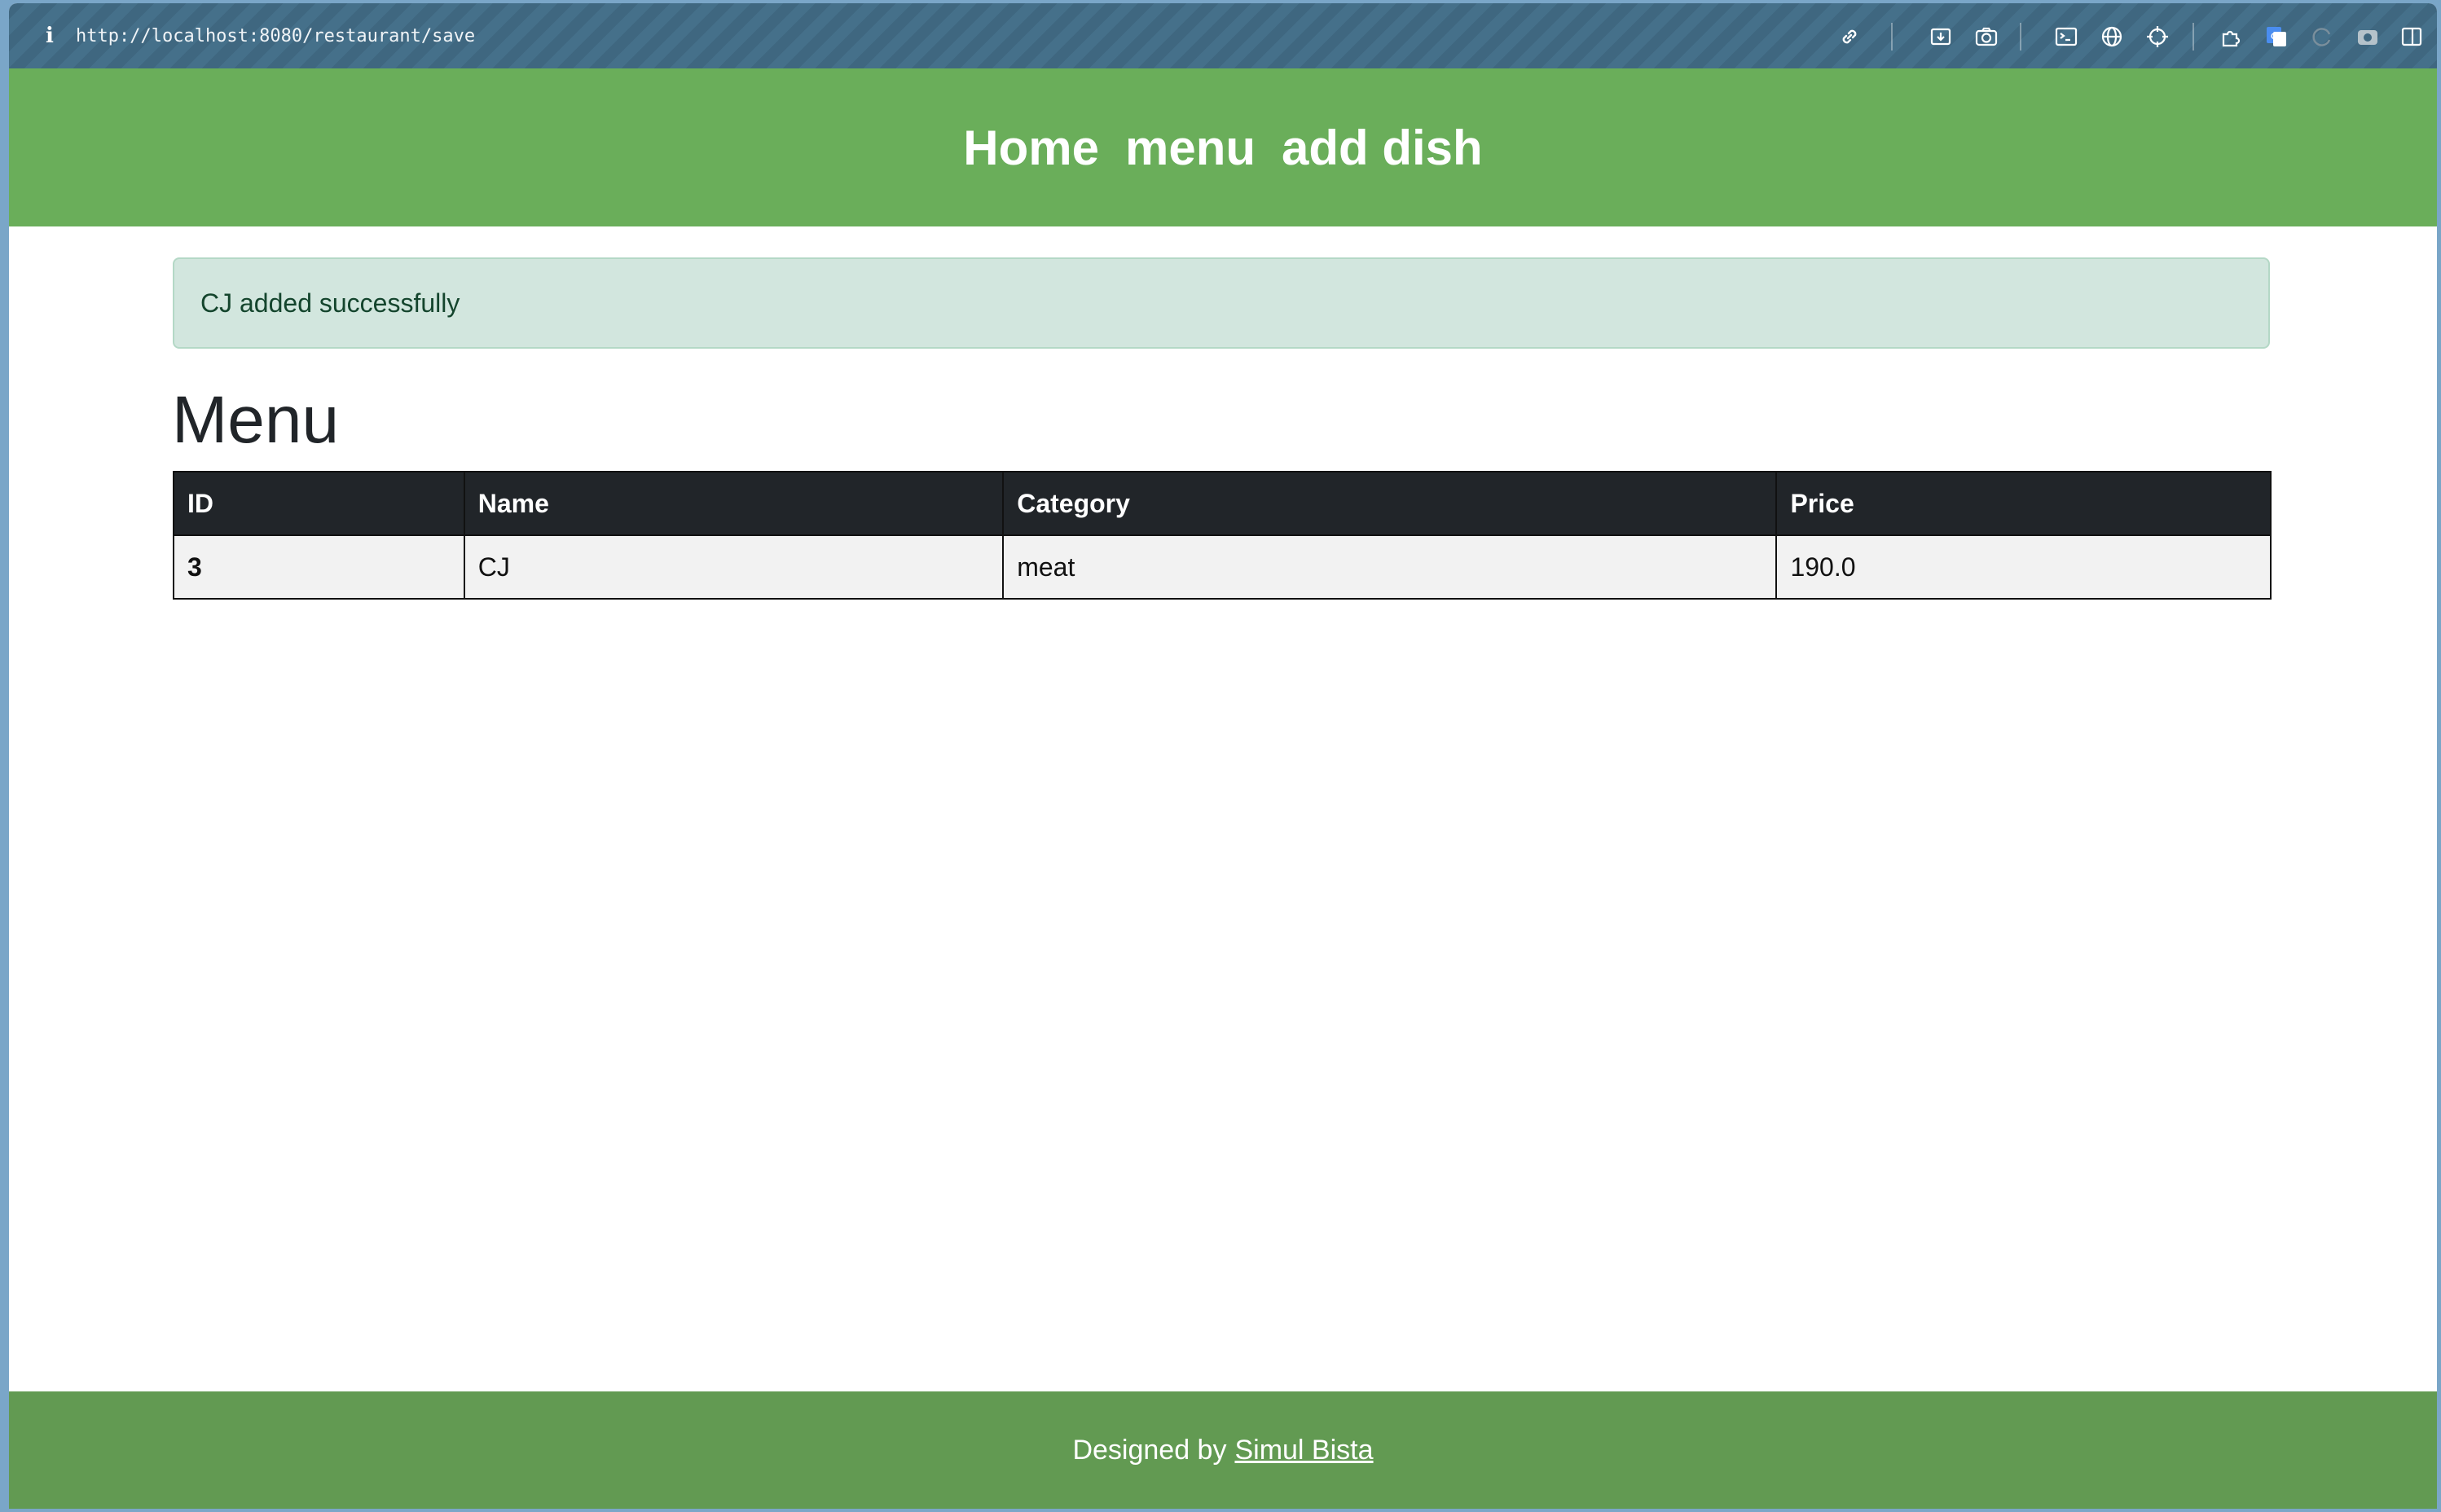  Describe the element at coordinates (1987, 36) in the screenshot. I see `camera-icon` at that location.